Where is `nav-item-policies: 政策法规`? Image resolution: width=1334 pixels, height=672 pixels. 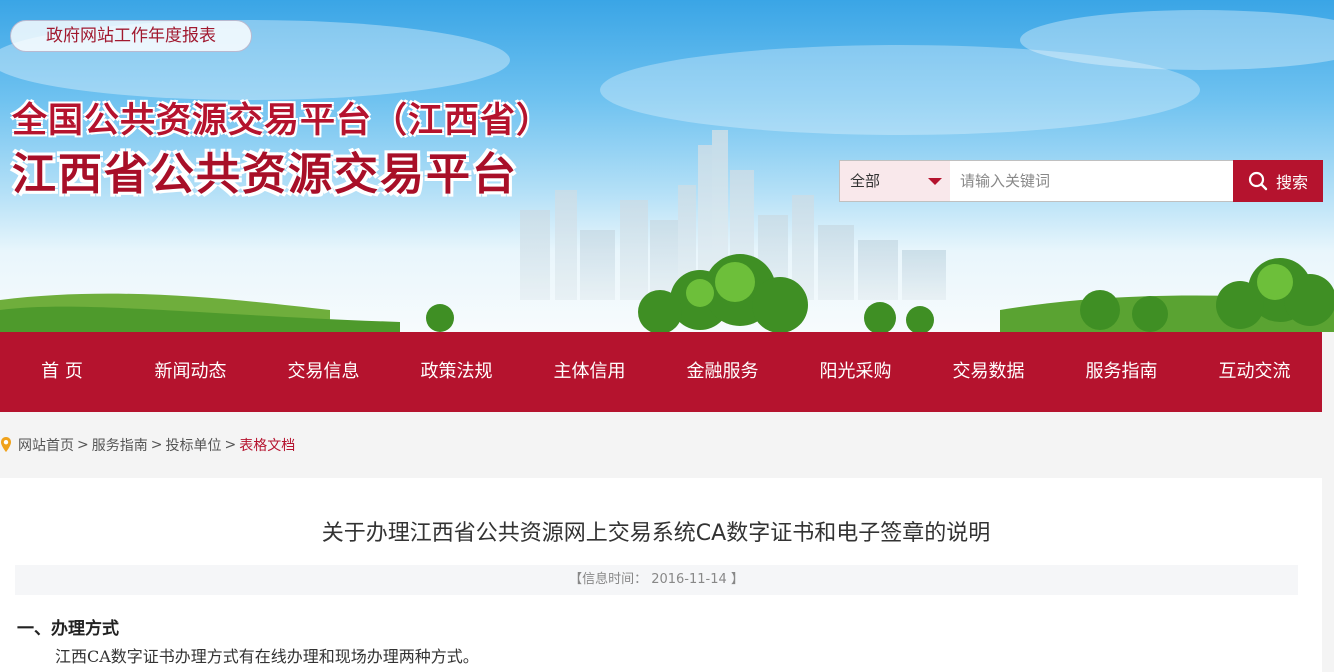 nav-item-policies: 政策法规 is located at coordinates (456, 372).